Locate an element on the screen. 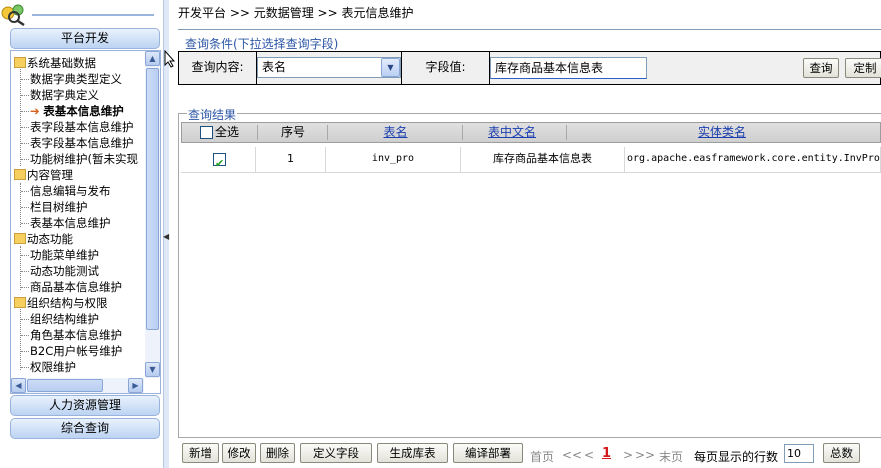 This screenshot has height=468, width=881. generate-table-button: 生成库表 is located at coordinates (412, 453).